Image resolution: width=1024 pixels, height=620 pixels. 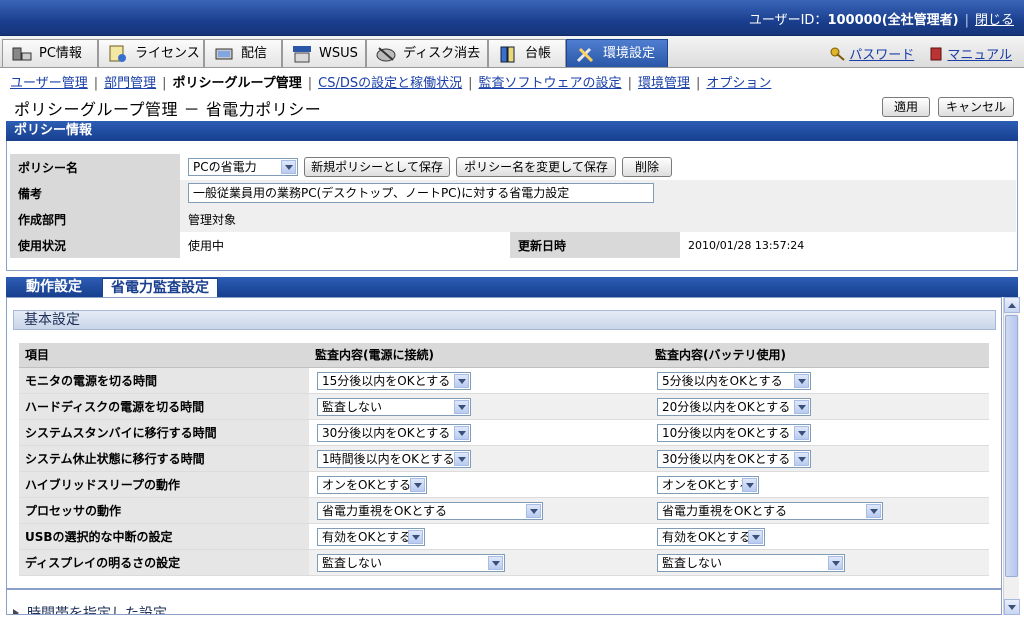 What do you see at coordinates (22, 54) in the screenshot?
I see `pc-icon` at bounding box center [22, 54].